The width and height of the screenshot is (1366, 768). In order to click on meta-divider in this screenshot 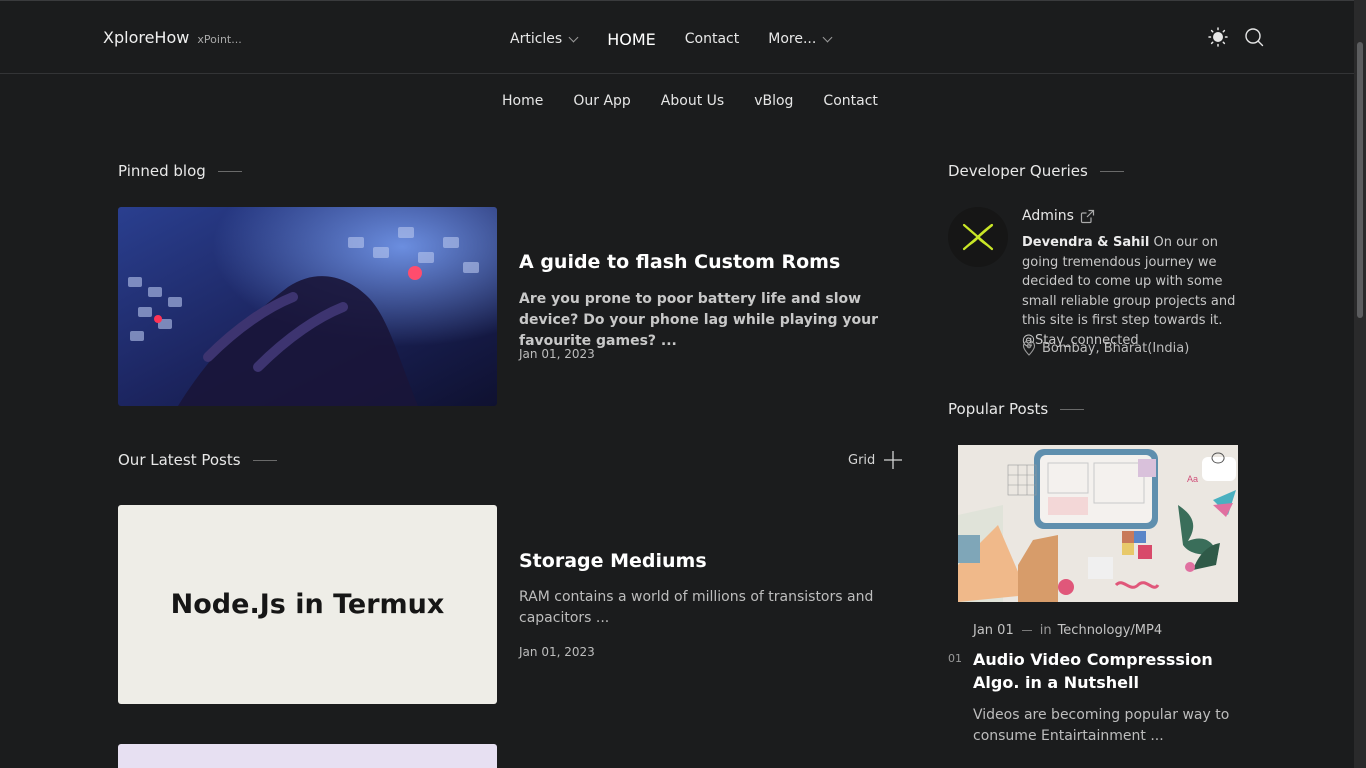, I will do `click(1026, 630)`.